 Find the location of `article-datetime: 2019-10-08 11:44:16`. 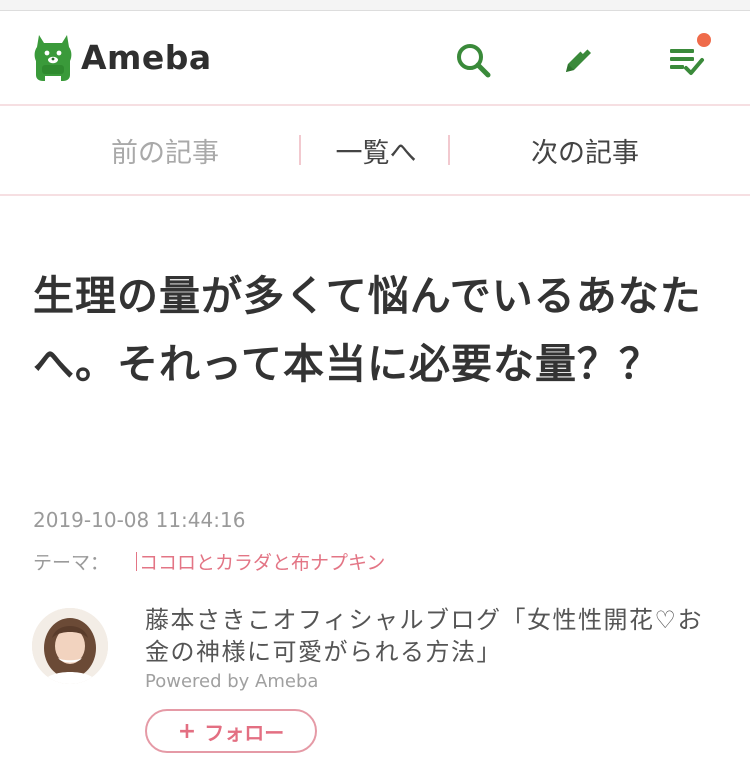

article-datetime: 2019-10-08 11:44:16 is located at coordinates (139, 520).